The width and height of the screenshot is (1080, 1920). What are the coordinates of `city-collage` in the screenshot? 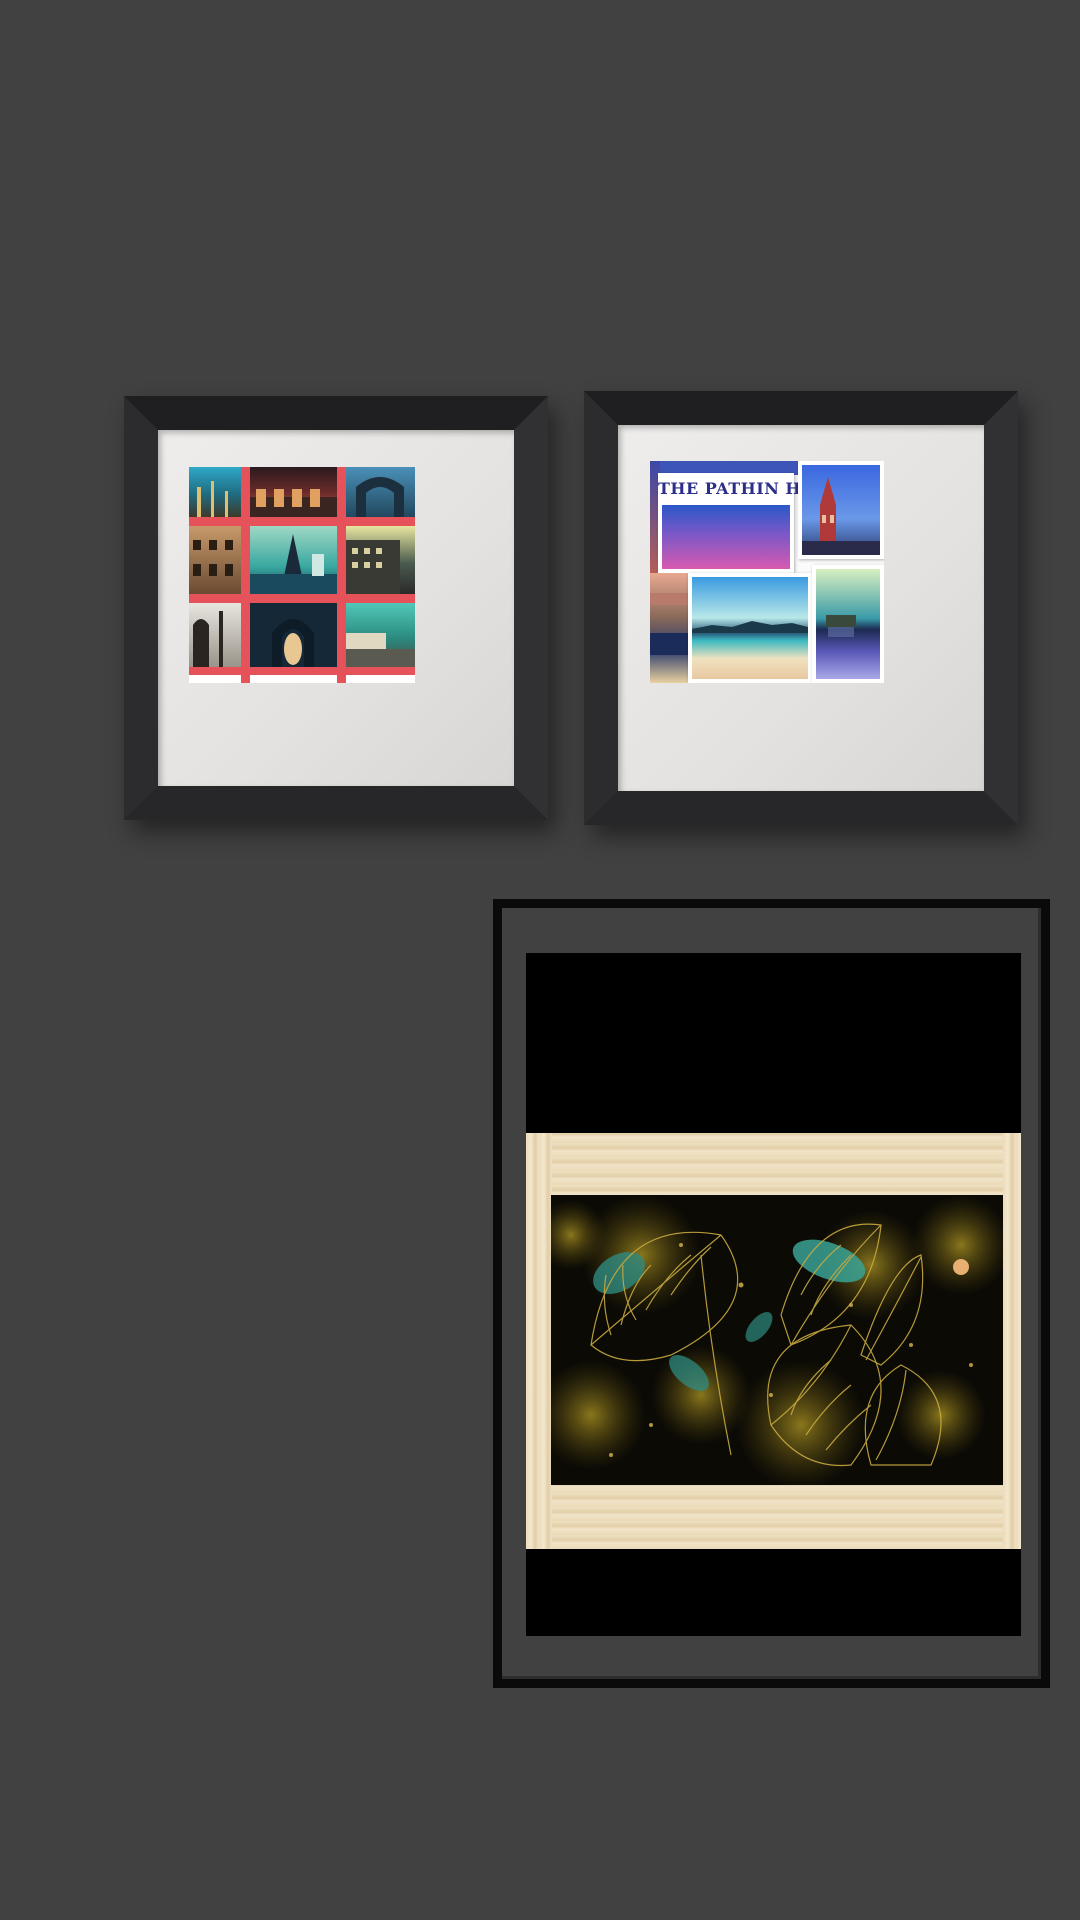 It's located at (302, 575).